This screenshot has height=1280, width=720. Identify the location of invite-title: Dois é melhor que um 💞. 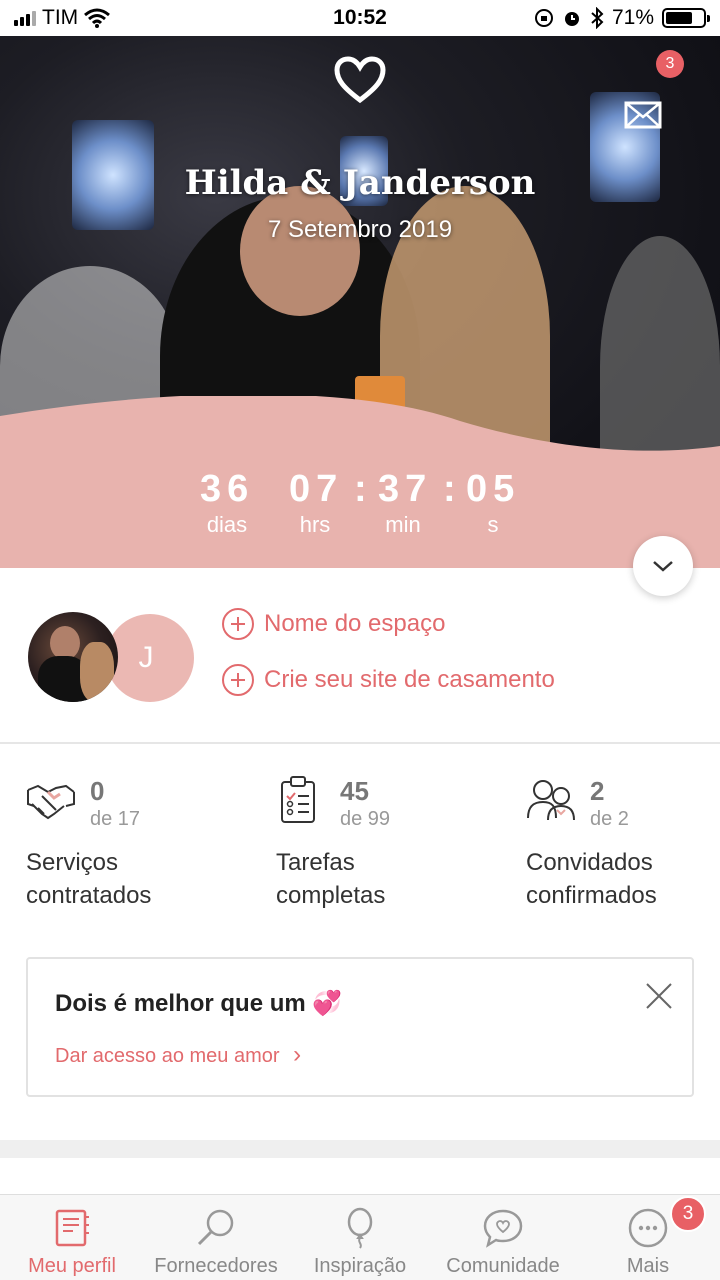
(198, 1003).